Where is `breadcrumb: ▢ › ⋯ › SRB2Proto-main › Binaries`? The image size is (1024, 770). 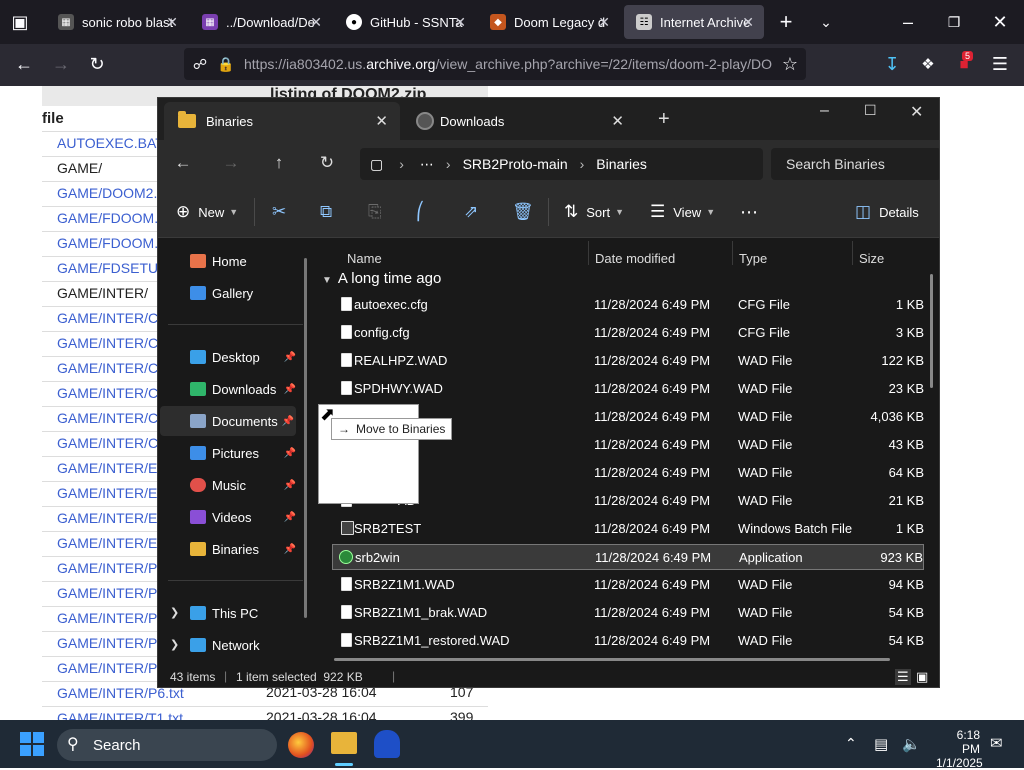
breadcrumb: ▢ › ⋯ › SRB2Proto-main › Binaries is located at coordinates (561, 164).